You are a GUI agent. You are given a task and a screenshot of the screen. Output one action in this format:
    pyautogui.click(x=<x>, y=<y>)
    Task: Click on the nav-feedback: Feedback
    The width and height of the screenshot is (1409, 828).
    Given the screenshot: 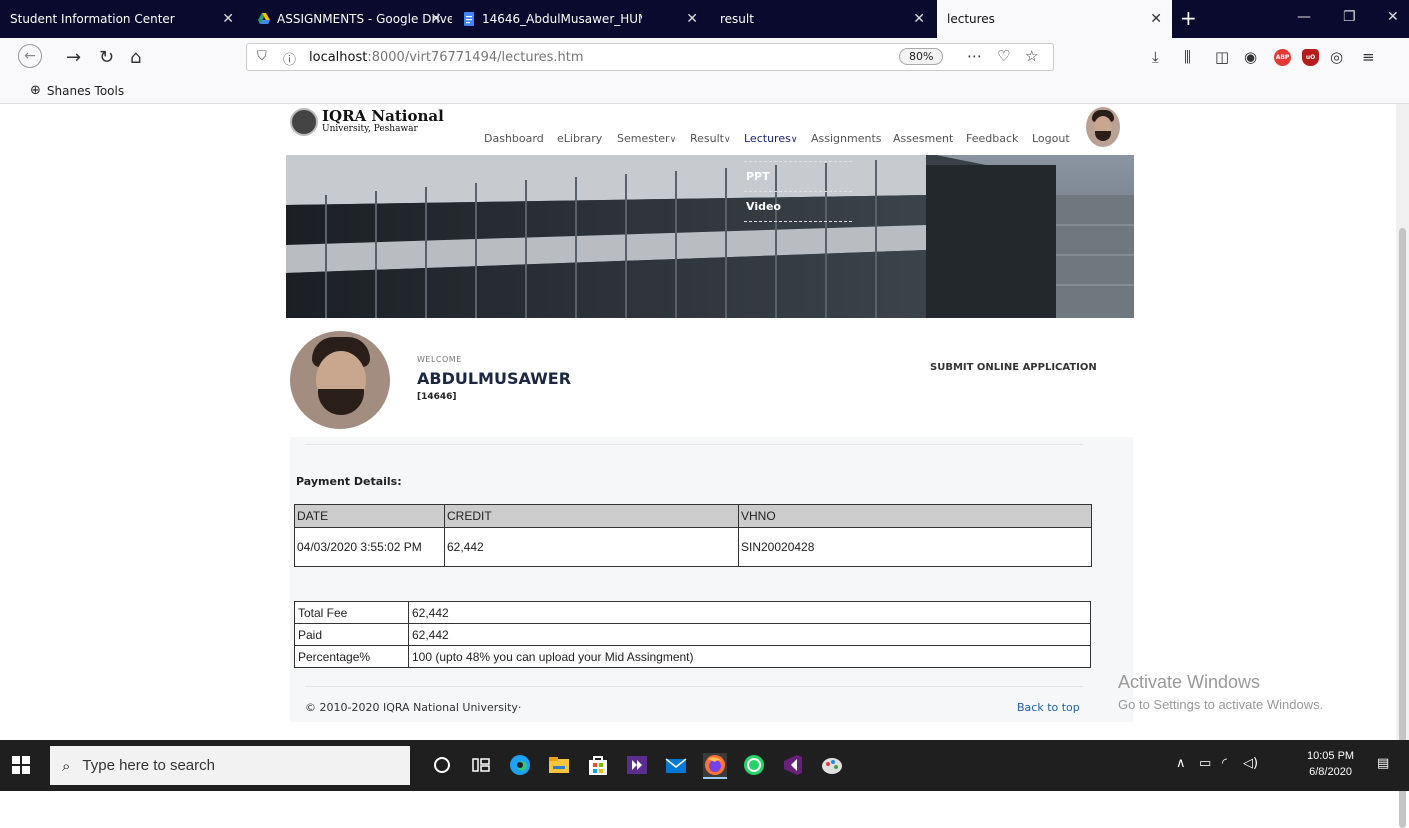 What is the action you would take?
    pyautogui.click(x=992, y=138)
    